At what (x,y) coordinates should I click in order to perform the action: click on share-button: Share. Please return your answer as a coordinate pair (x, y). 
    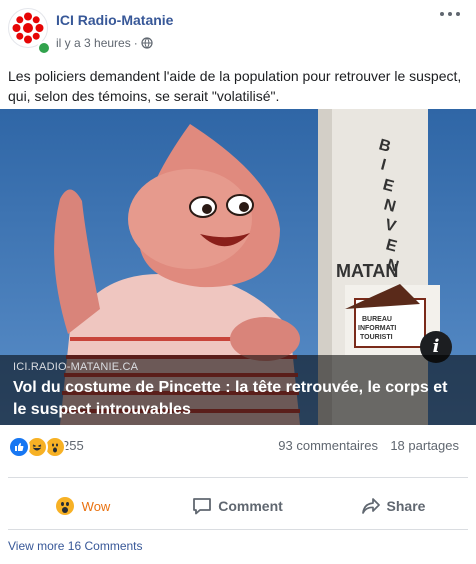
    Looking at the image, I should click on (393, 506).